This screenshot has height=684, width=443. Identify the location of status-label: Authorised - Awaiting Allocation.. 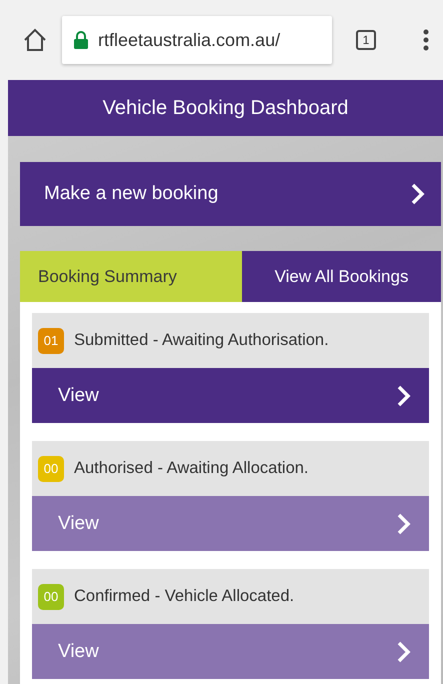
(191, 468).